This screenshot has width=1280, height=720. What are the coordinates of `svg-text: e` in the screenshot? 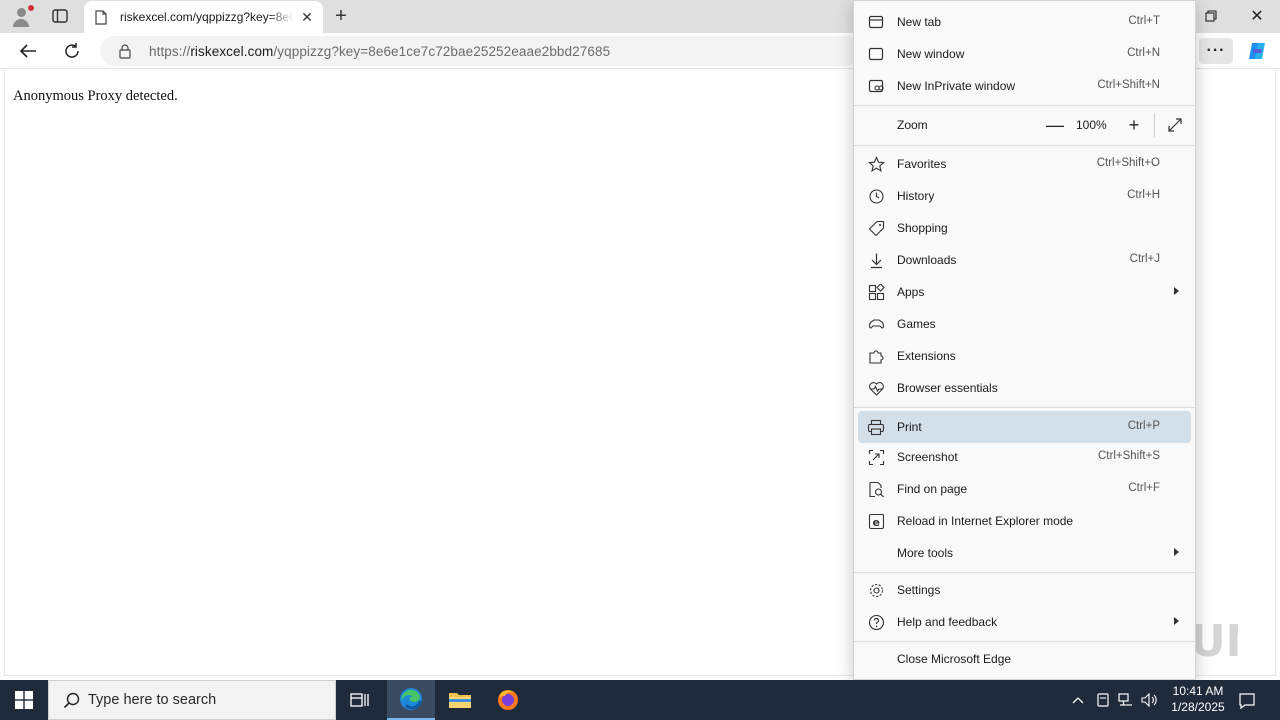 It's located at (875, 522).